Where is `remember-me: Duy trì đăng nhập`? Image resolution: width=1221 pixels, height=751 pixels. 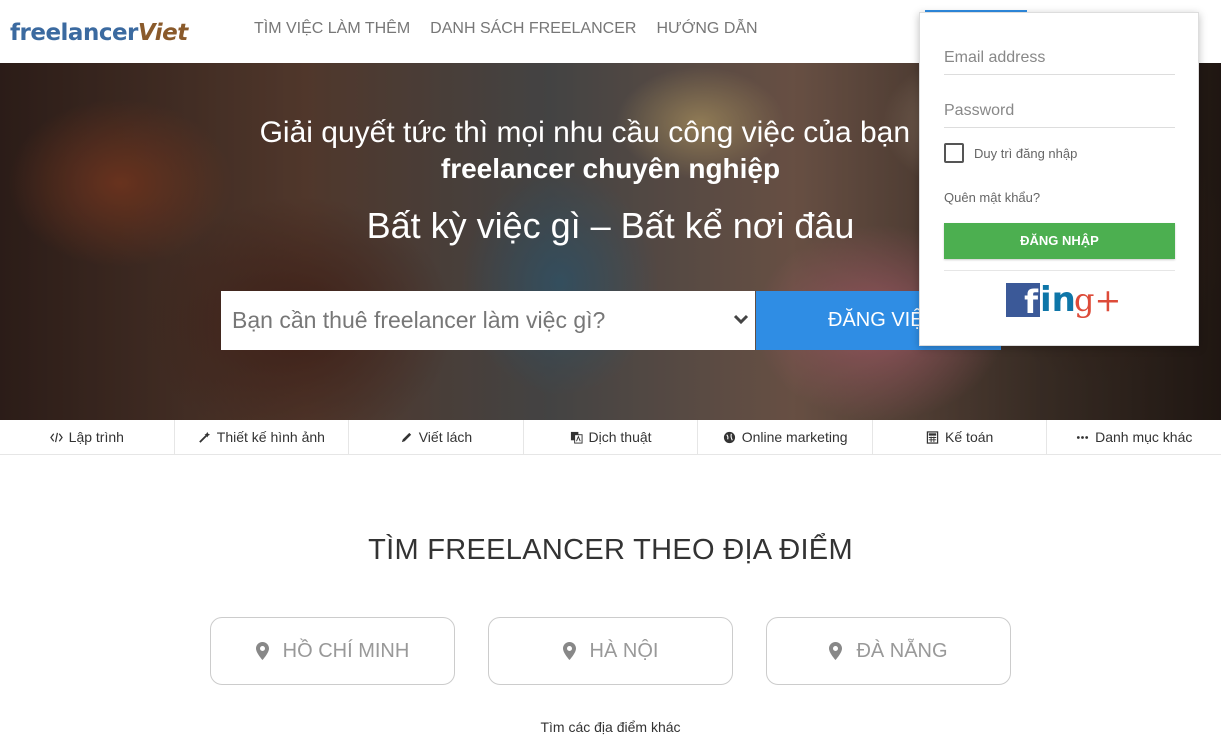 remember-me: Duy trì đăng nhập is located at coordinates (1010, 153).